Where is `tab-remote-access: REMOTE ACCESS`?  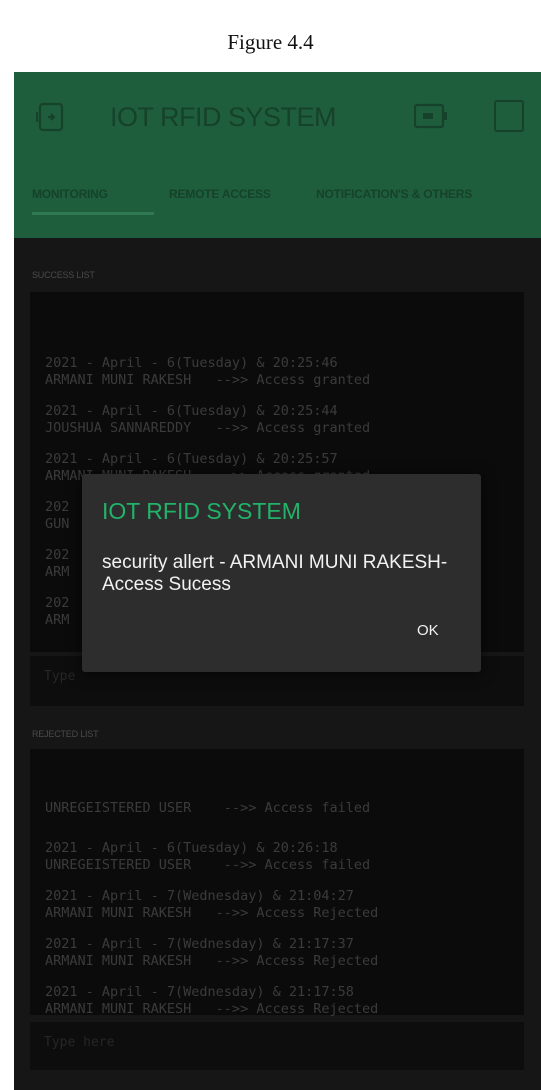
tab-remote-access: REMOTE ACCESS is located at coordinates (220, 194).